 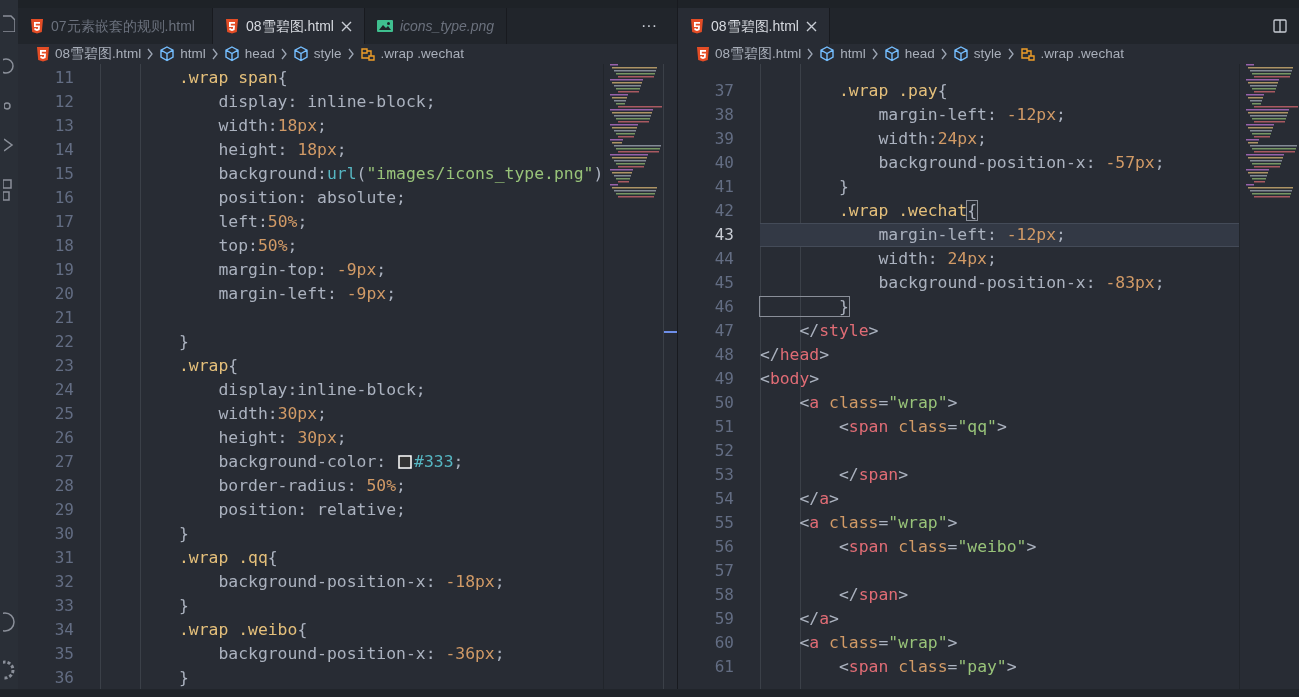 I want to click on line-number: 52, so click(x=724, y=450).